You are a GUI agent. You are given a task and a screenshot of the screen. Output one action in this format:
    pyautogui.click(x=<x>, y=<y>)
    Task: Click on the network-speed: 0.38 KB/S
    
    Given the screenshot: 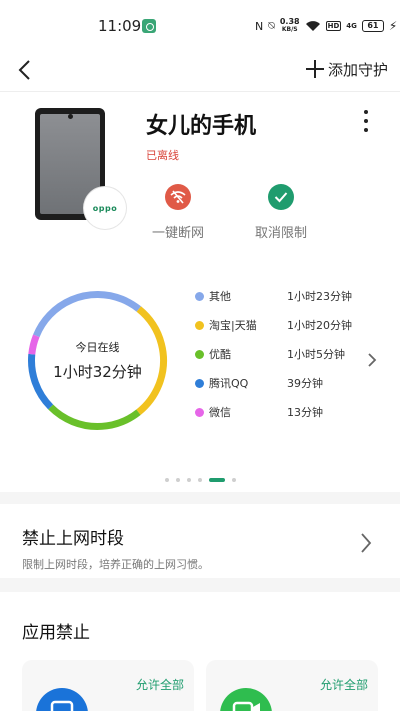 What is the action you would take?
    pyautogui.click(x=290, y=26)
    